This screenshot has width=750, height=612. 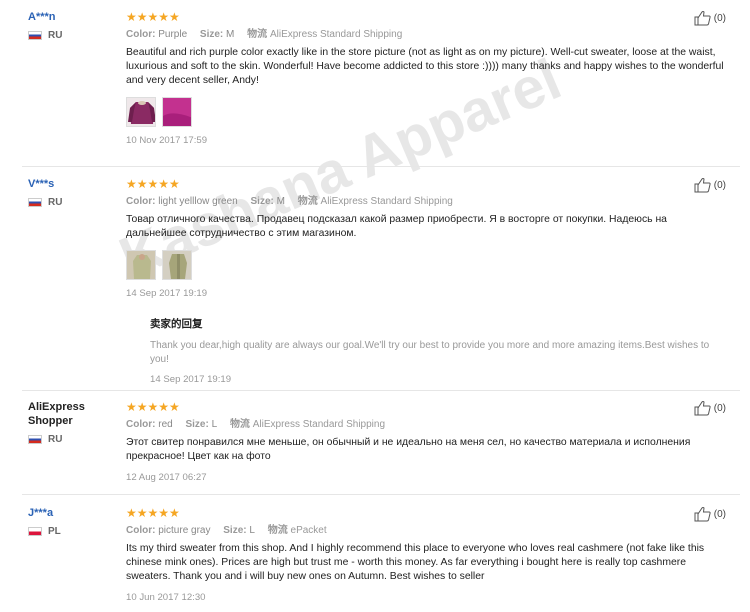 What do you see at coordinates (308, 530) in the screenshot?
I see `shipping-value: ePacket` at bounding box center [308, 530].